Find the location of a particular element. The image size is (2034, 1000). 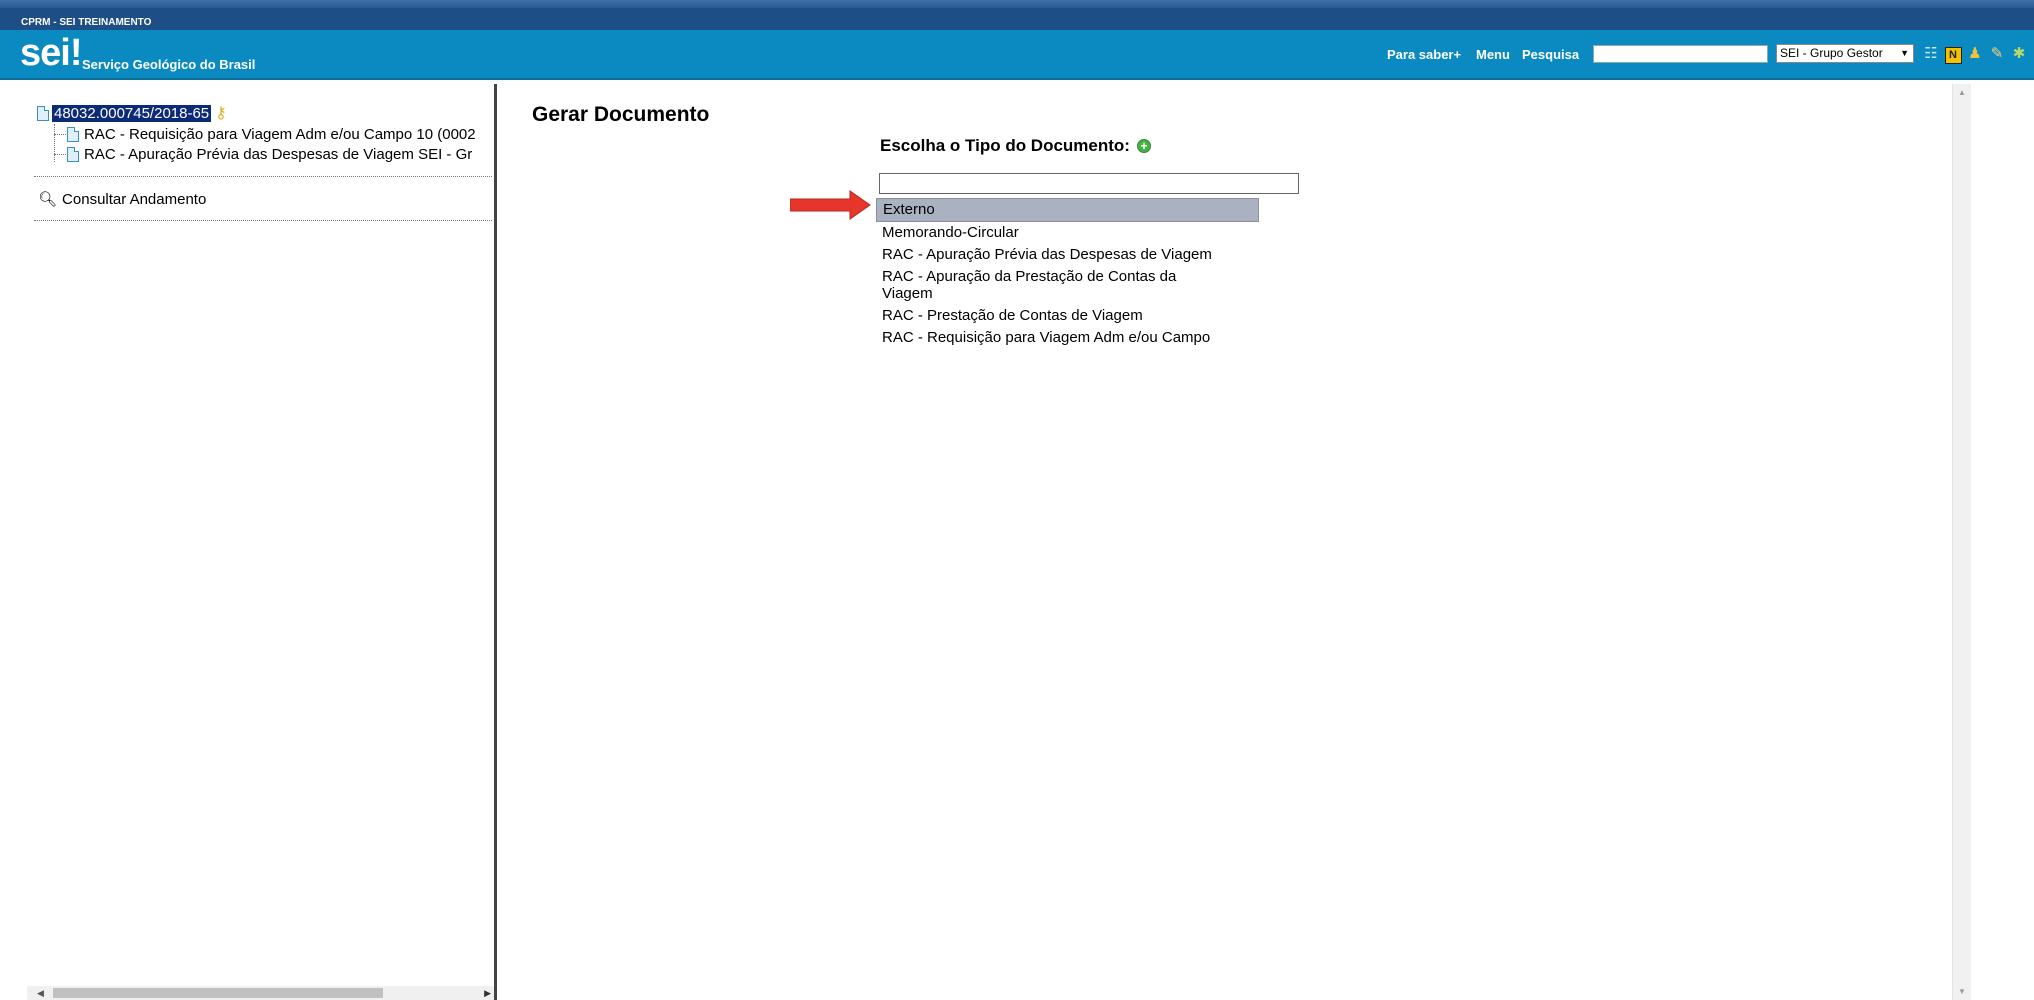

document-type-option: Memorando-Circular is located at coordinates (1048, 233).